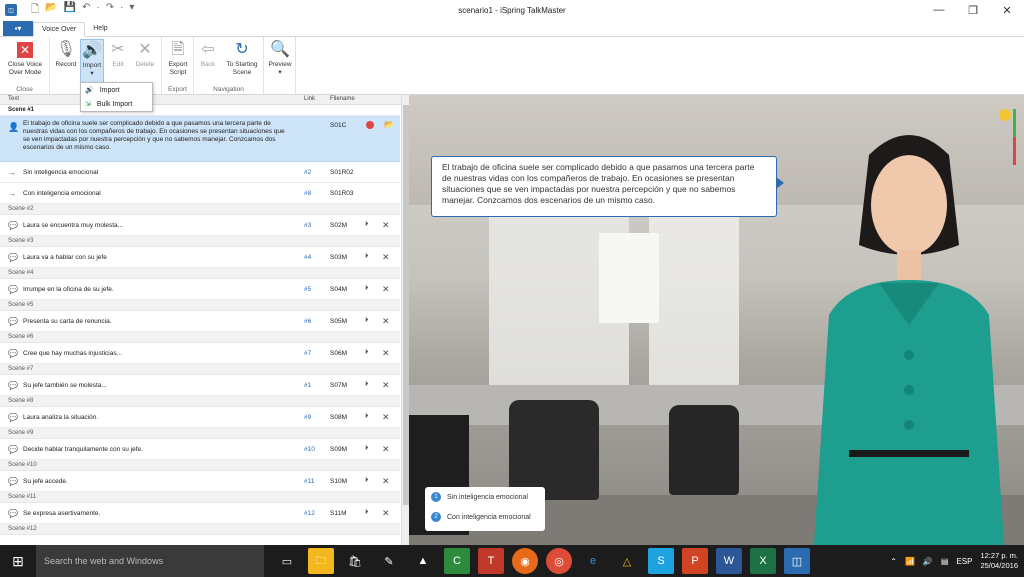  What do you see at coordinates (116, 90) in the screenshot?
I see `menu-item-import: 🔊 Import` at bounding box center [116, 90].